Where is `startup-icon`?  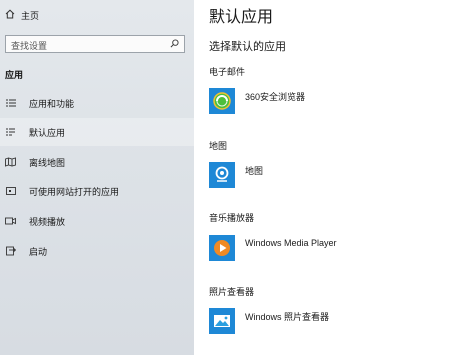 startup-icon is located at coordinates (10, 251).